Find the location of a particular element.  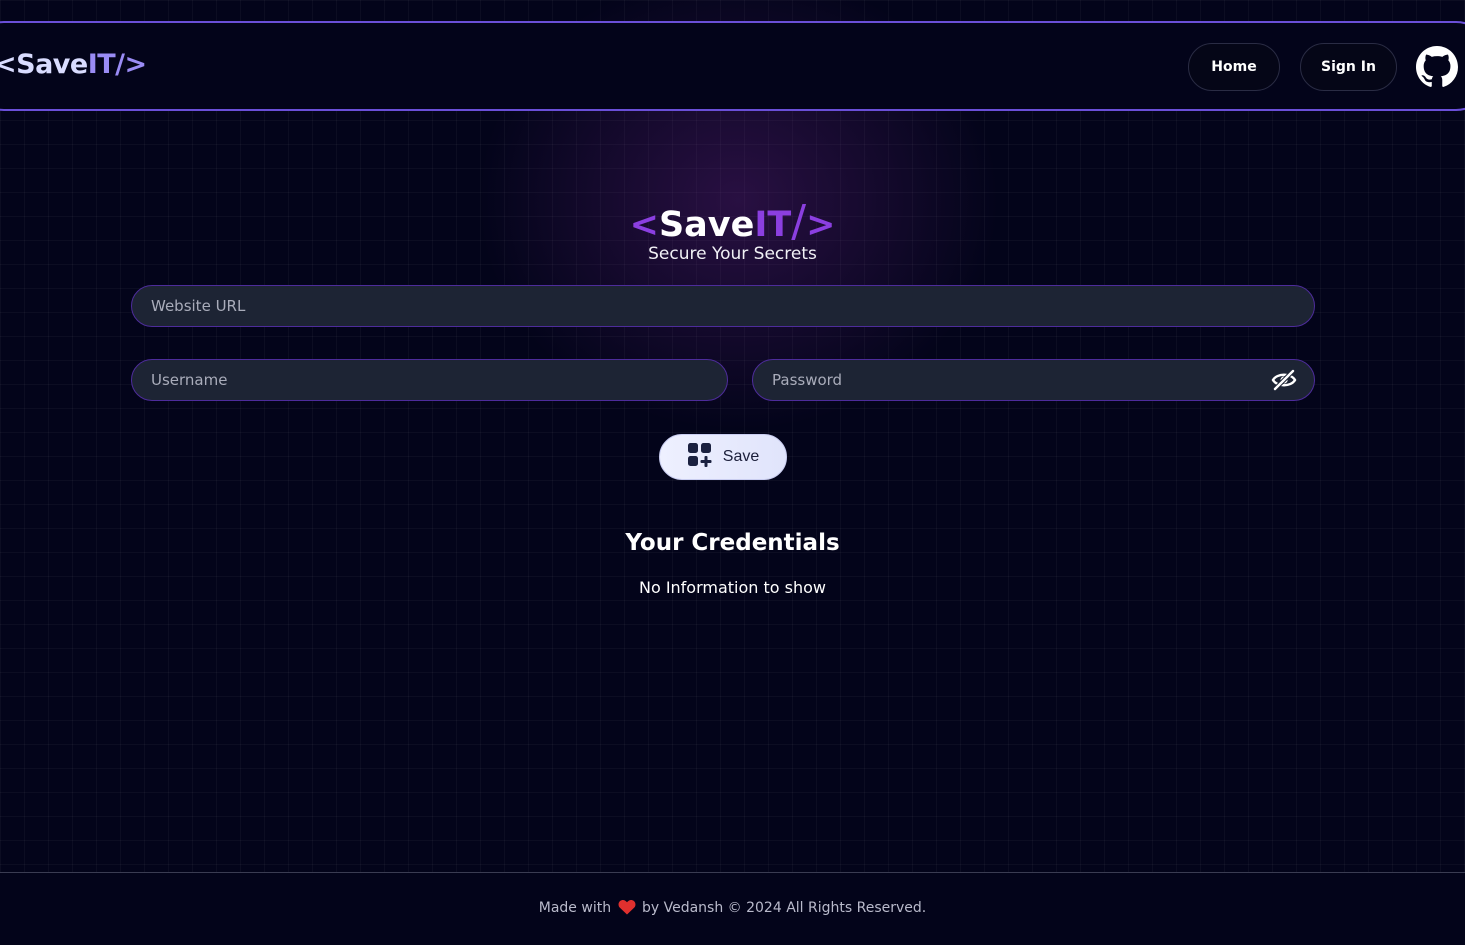

save-button-label: Save is located at coordinates (741, 456).